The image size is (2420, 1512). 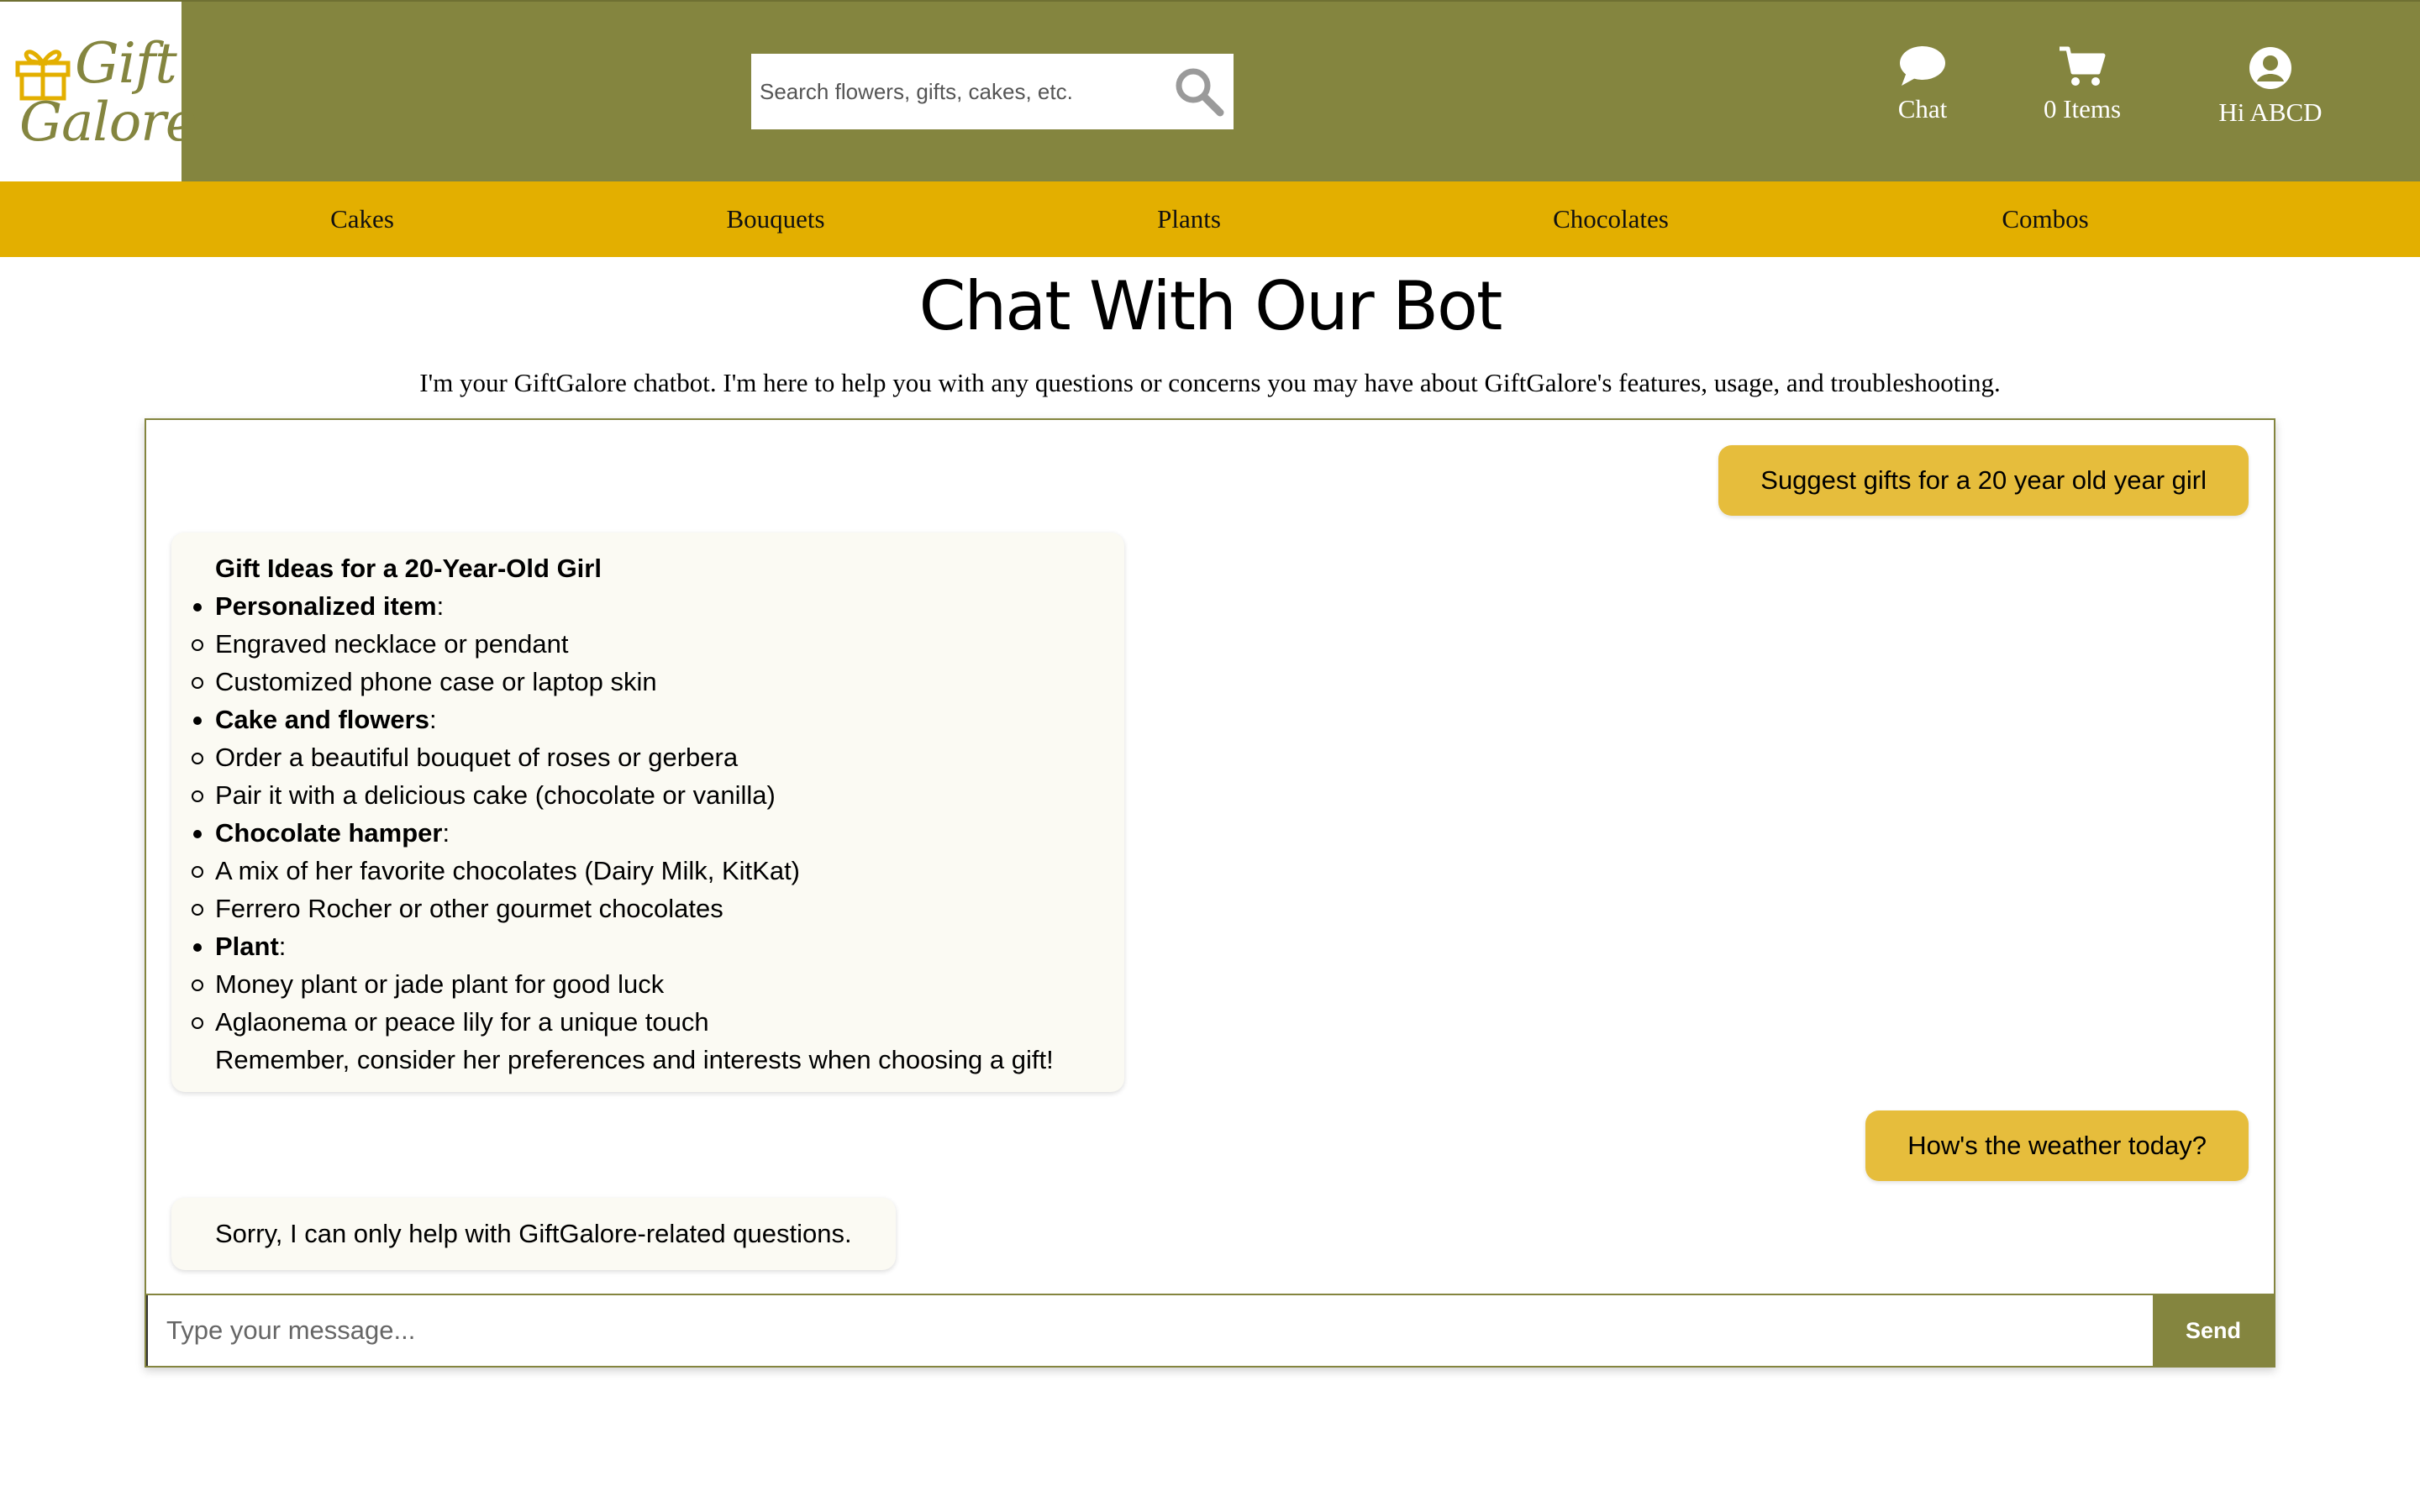 What do you see at coordinates (1210, 306) in the screenshot?
I see `page-title: Chat With Our Bot` at bounding box center [1210, 306].